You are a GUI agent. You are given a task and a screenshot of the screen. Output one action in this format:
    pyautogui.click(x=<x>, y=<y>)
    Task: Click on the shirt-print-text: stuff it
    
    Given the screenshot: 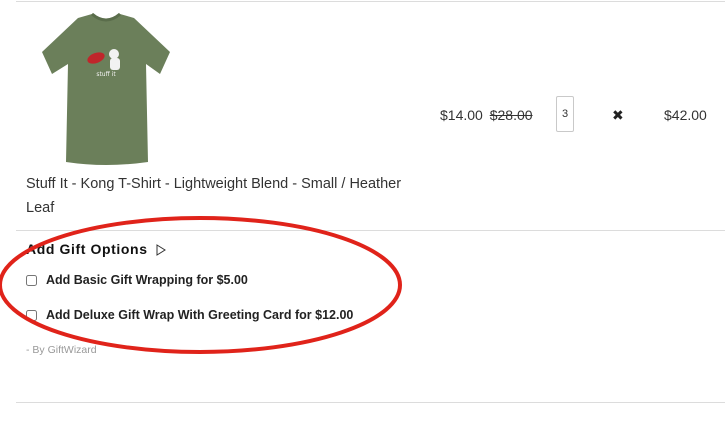 What is the action you would take?
    pyautogui.click(x=106, y=74)
    